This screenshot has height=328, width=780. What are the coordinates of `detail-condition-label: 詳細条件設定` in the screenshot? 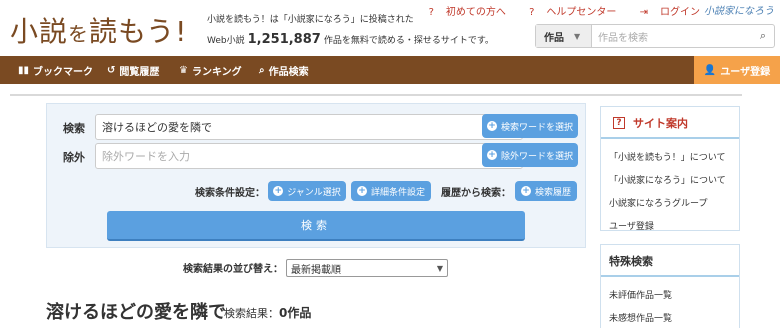 It's located at (397, 192).